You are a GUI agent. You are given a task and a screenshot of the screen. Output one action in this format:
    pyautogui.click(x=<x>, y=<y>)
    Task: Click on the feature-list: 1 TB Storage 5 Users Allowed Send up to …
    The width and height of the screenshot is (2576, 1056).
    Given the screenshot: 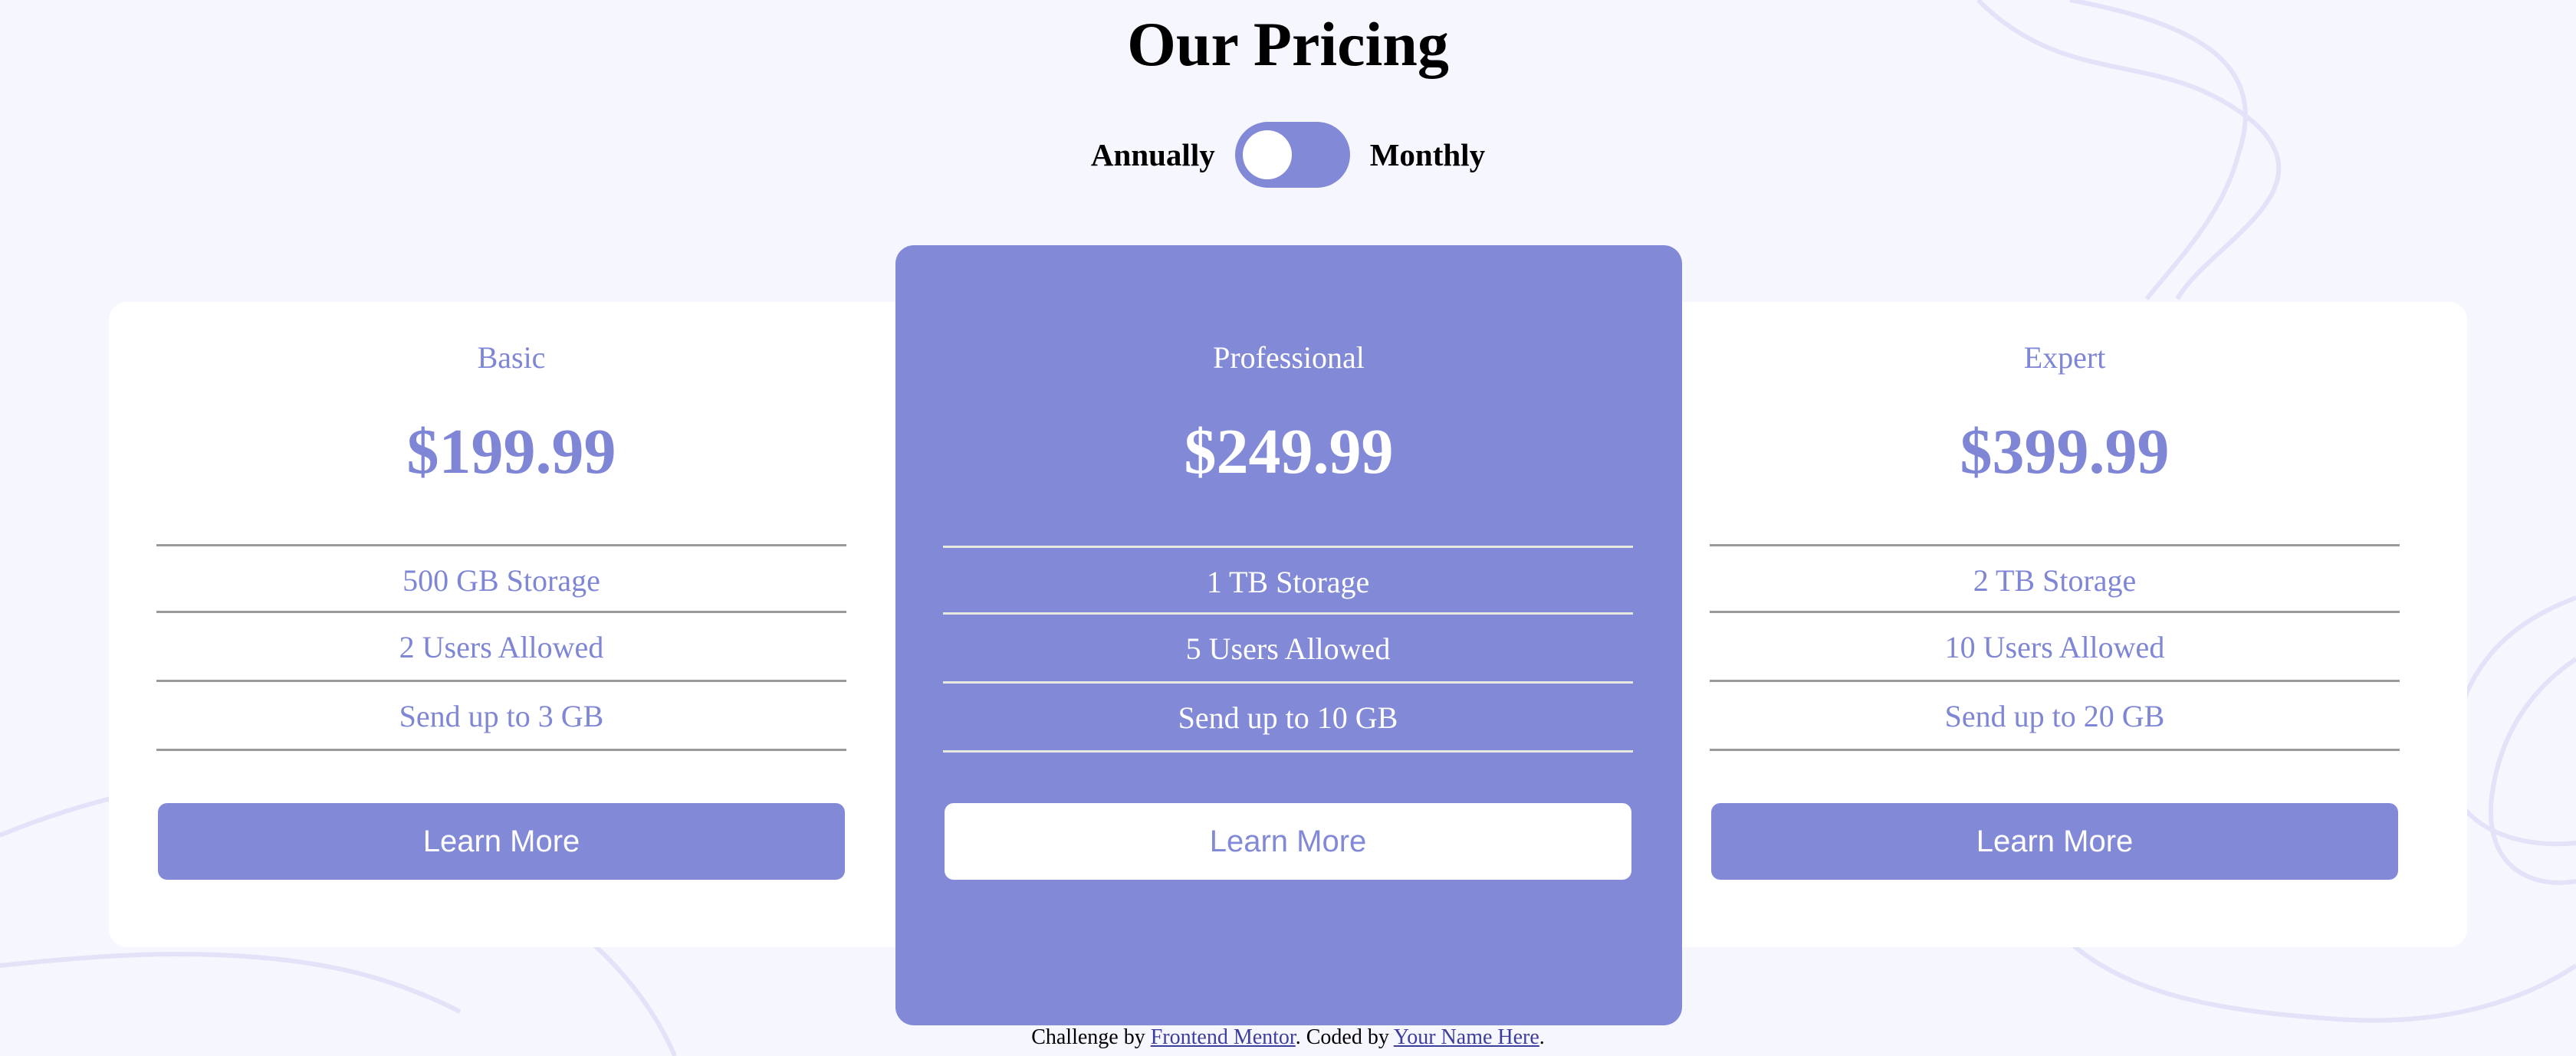 What is the action you would take?
    pyautogui.click(x=1288, y=649)
    